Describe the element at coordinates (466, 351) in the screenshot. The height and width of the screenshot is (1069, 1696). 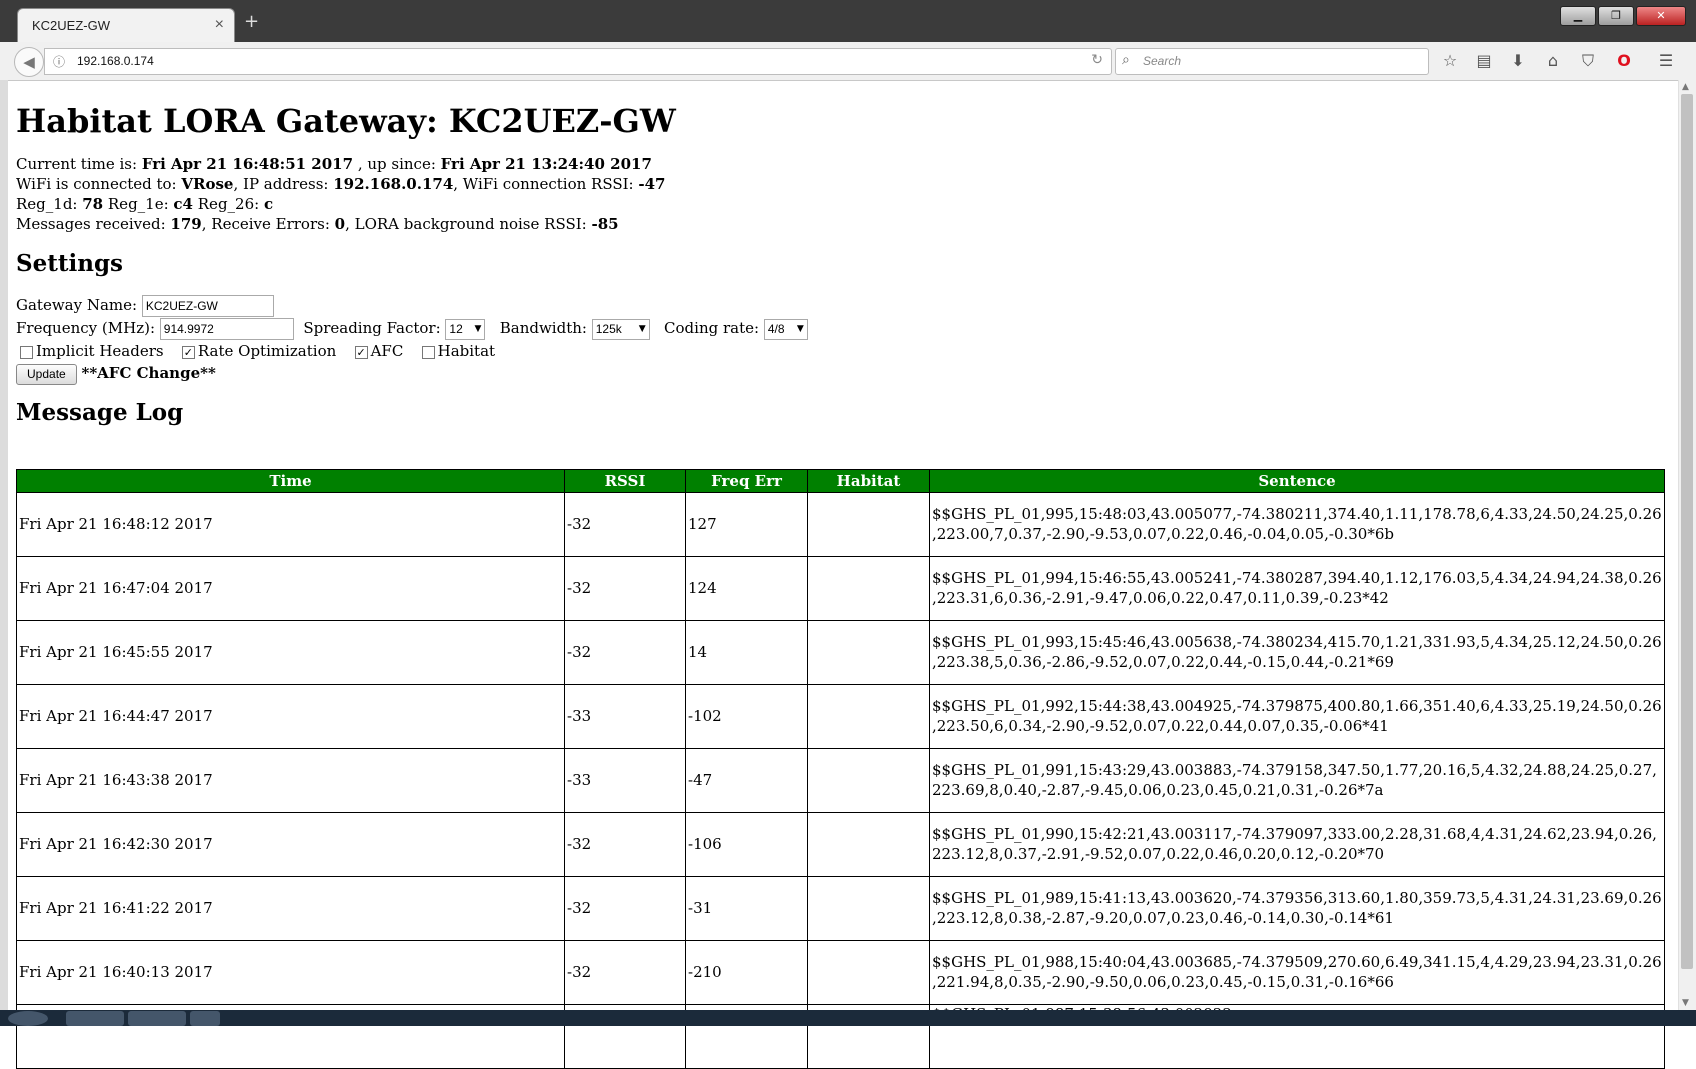
I see `habitat-label: Habitat` at that location.